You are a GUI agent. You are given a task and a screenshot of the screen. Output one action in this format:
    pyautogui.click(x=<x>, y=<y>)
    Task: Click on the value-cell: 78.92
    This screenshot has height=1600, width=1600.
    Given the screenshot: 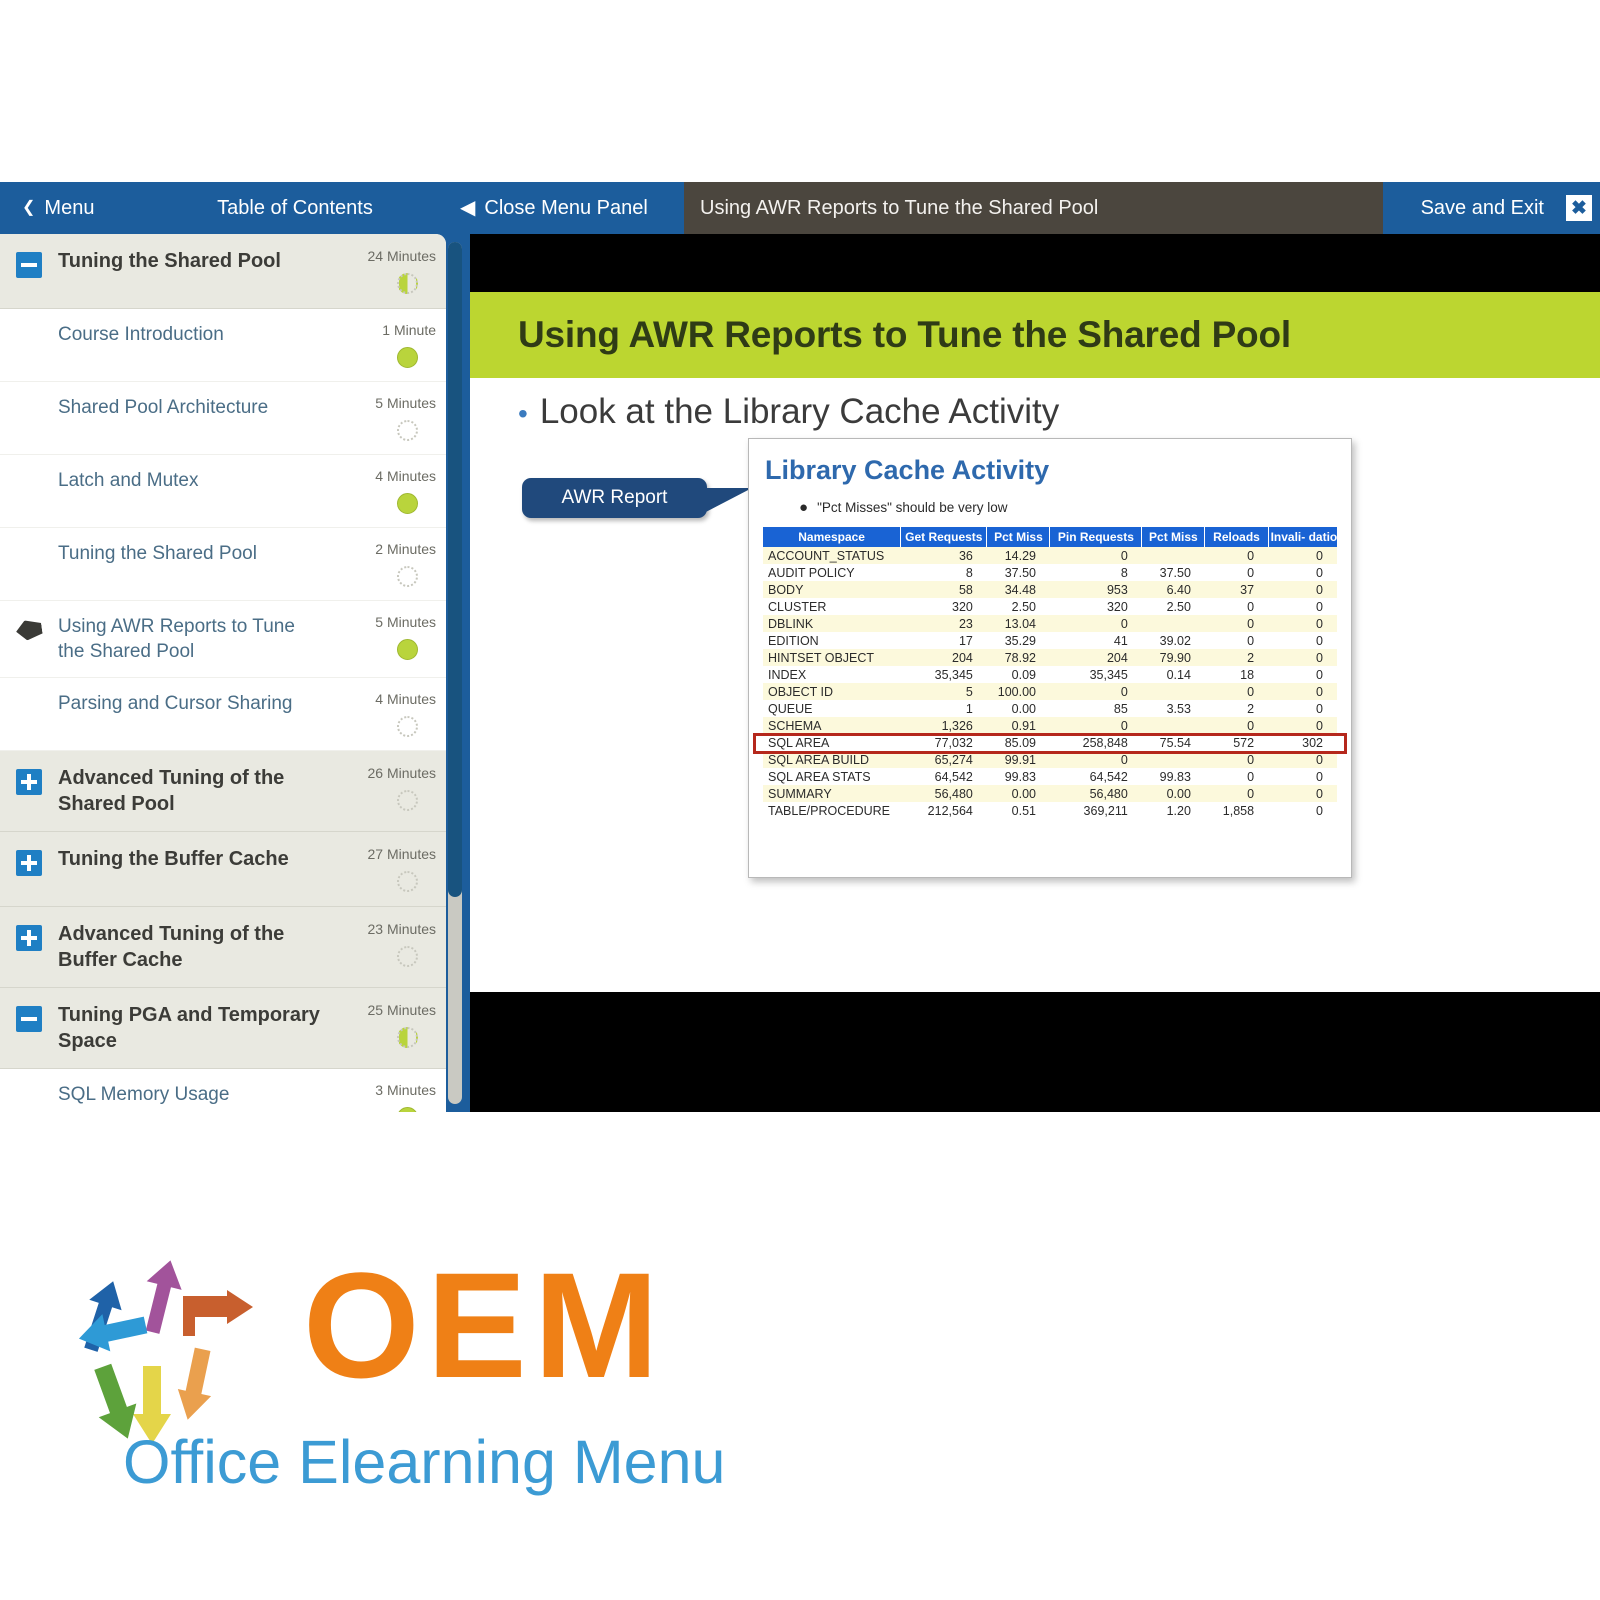 What is the action you would take?
    pyautogui.click(x=1020, y=657)
    